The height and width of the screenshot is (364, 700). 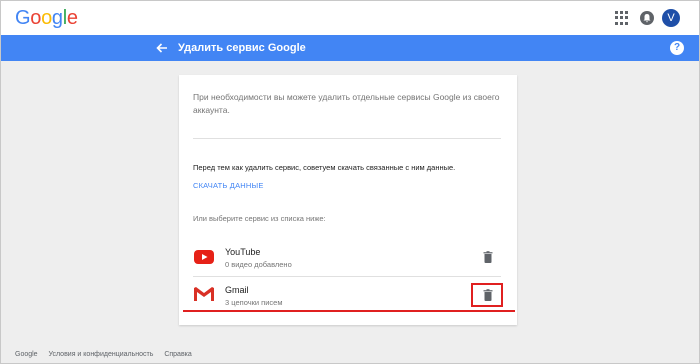 What do you see at coordinates (23, 18) in the screenshot?
I see `logo-letter-g: G` at bounding box center [23, 18].